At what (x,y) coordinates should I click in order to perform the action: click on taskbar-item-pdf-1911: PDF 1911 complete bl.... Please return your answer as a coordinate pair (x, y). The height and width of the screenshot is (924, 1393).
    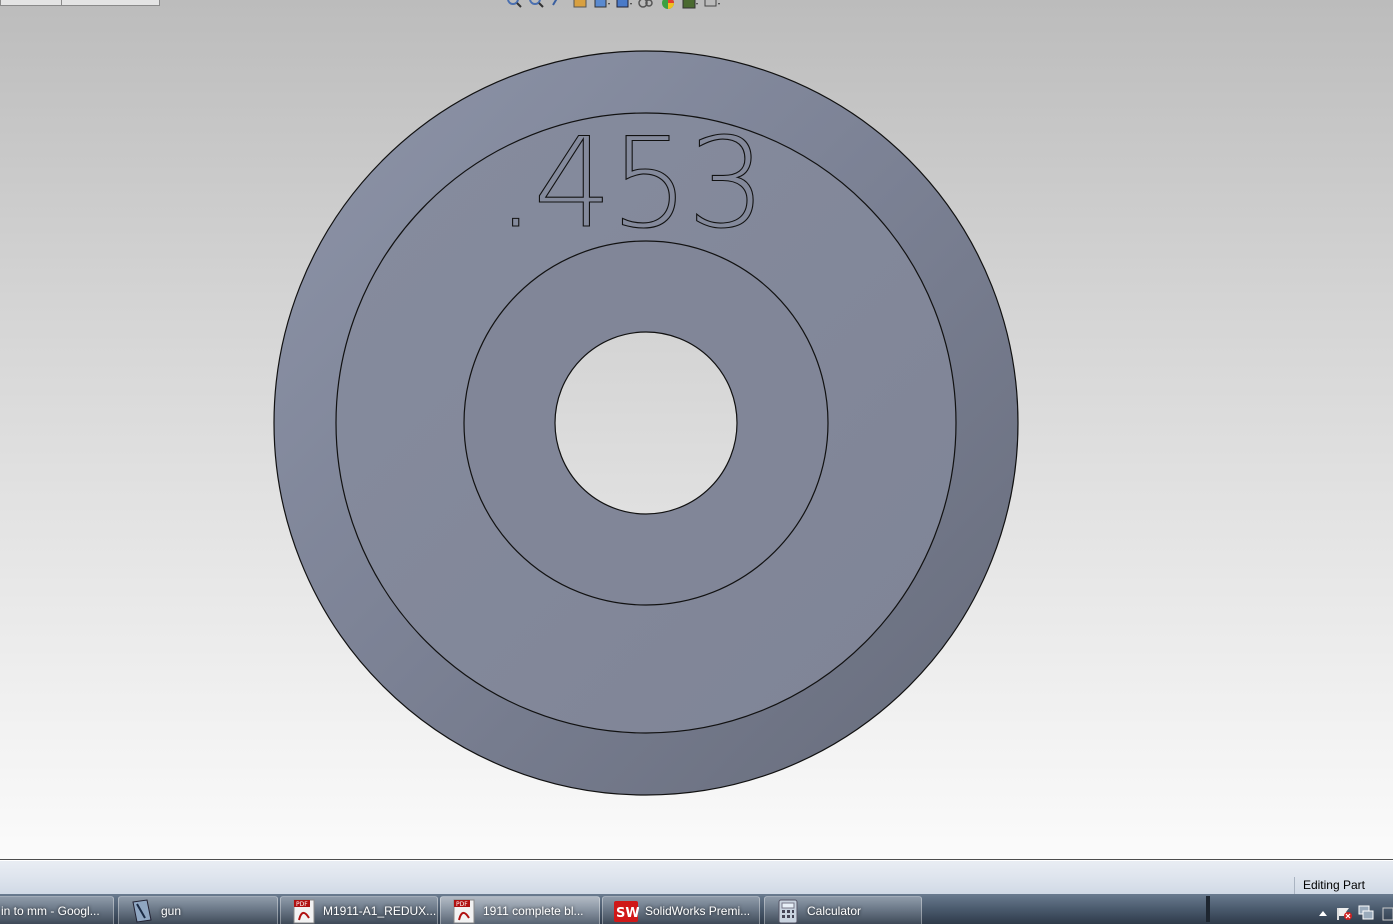
    Looking at the image, I should click on (520, 910).